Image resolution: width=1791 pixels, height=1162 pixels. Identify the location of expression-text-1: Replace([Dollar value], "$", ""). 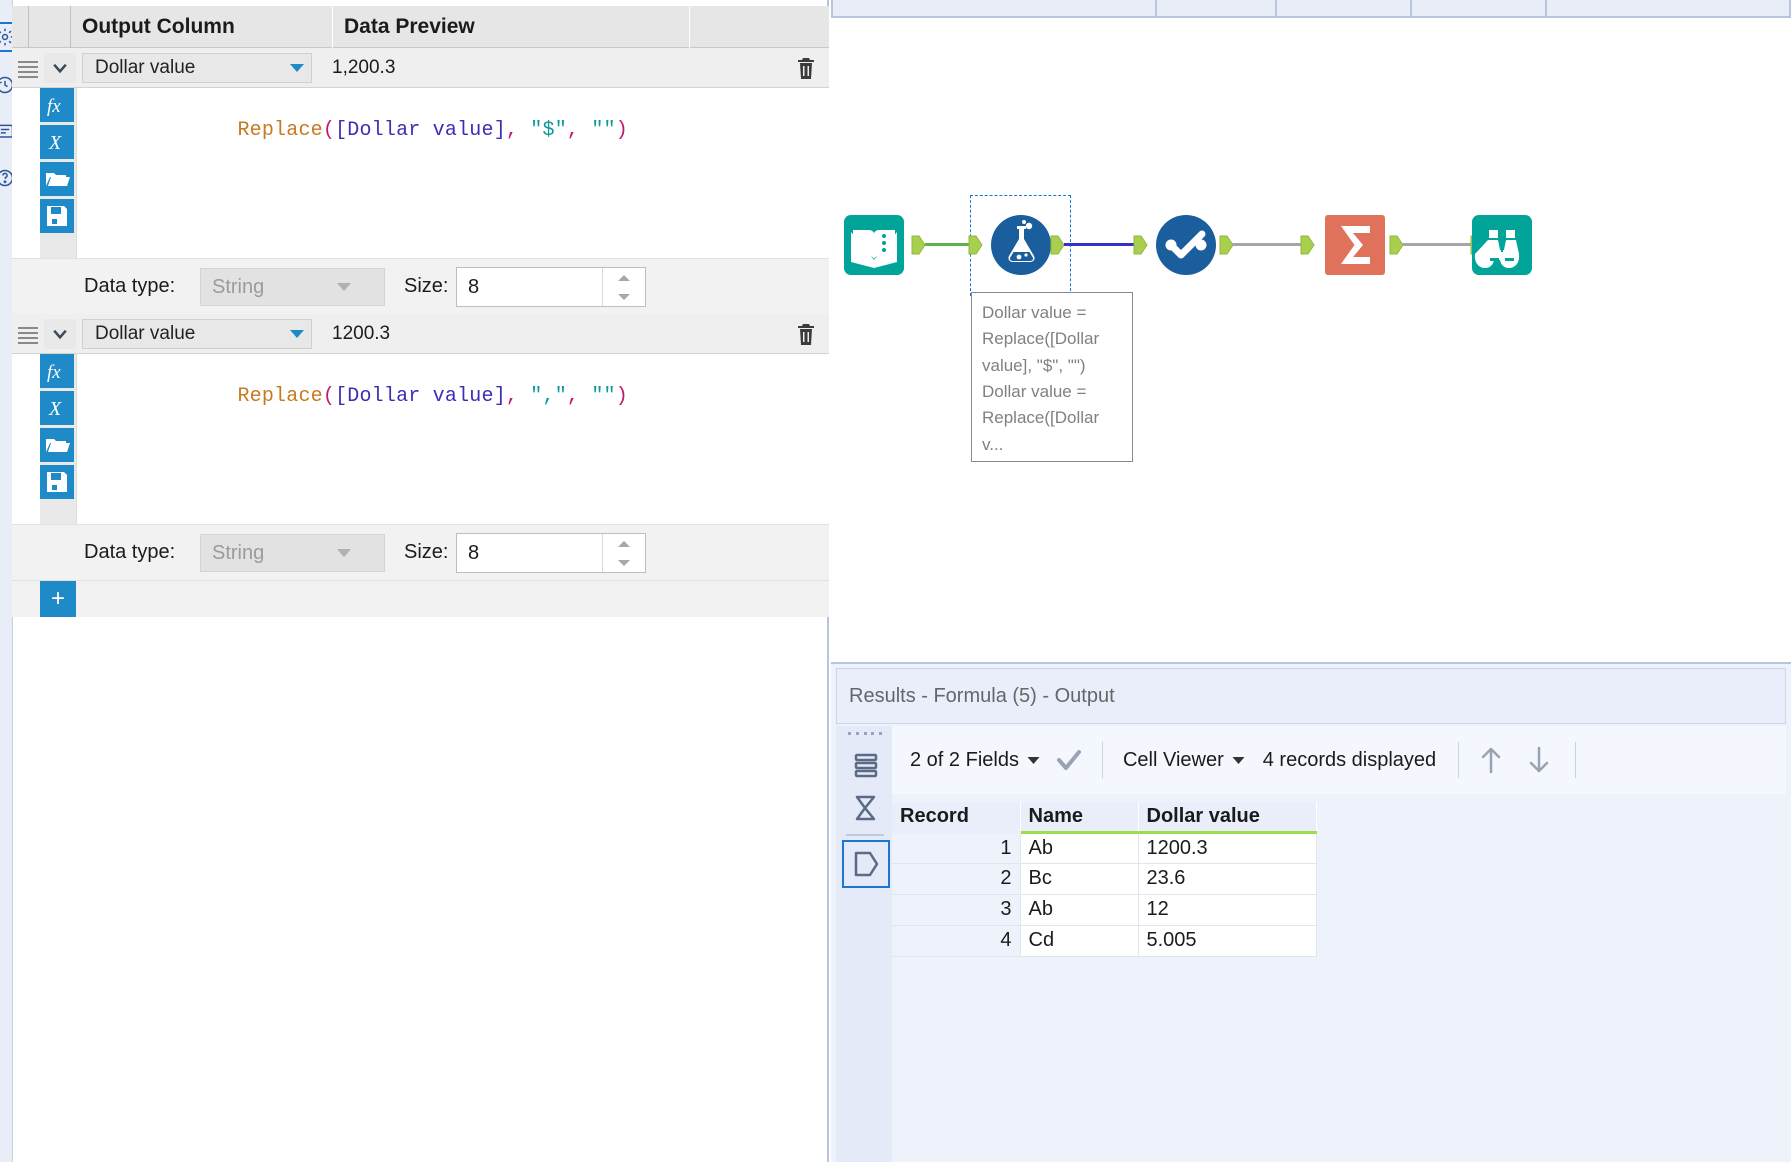
(432, 130).